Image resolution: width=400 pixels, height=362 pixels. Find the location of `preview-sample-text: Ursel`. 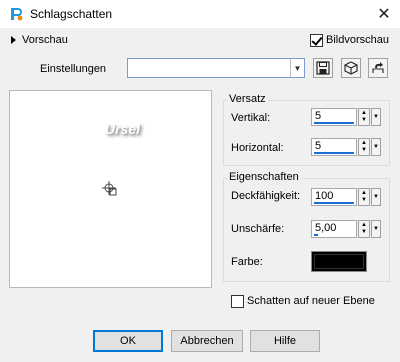

preview-sample-text: Ursel is located at coordinates (123, 129).